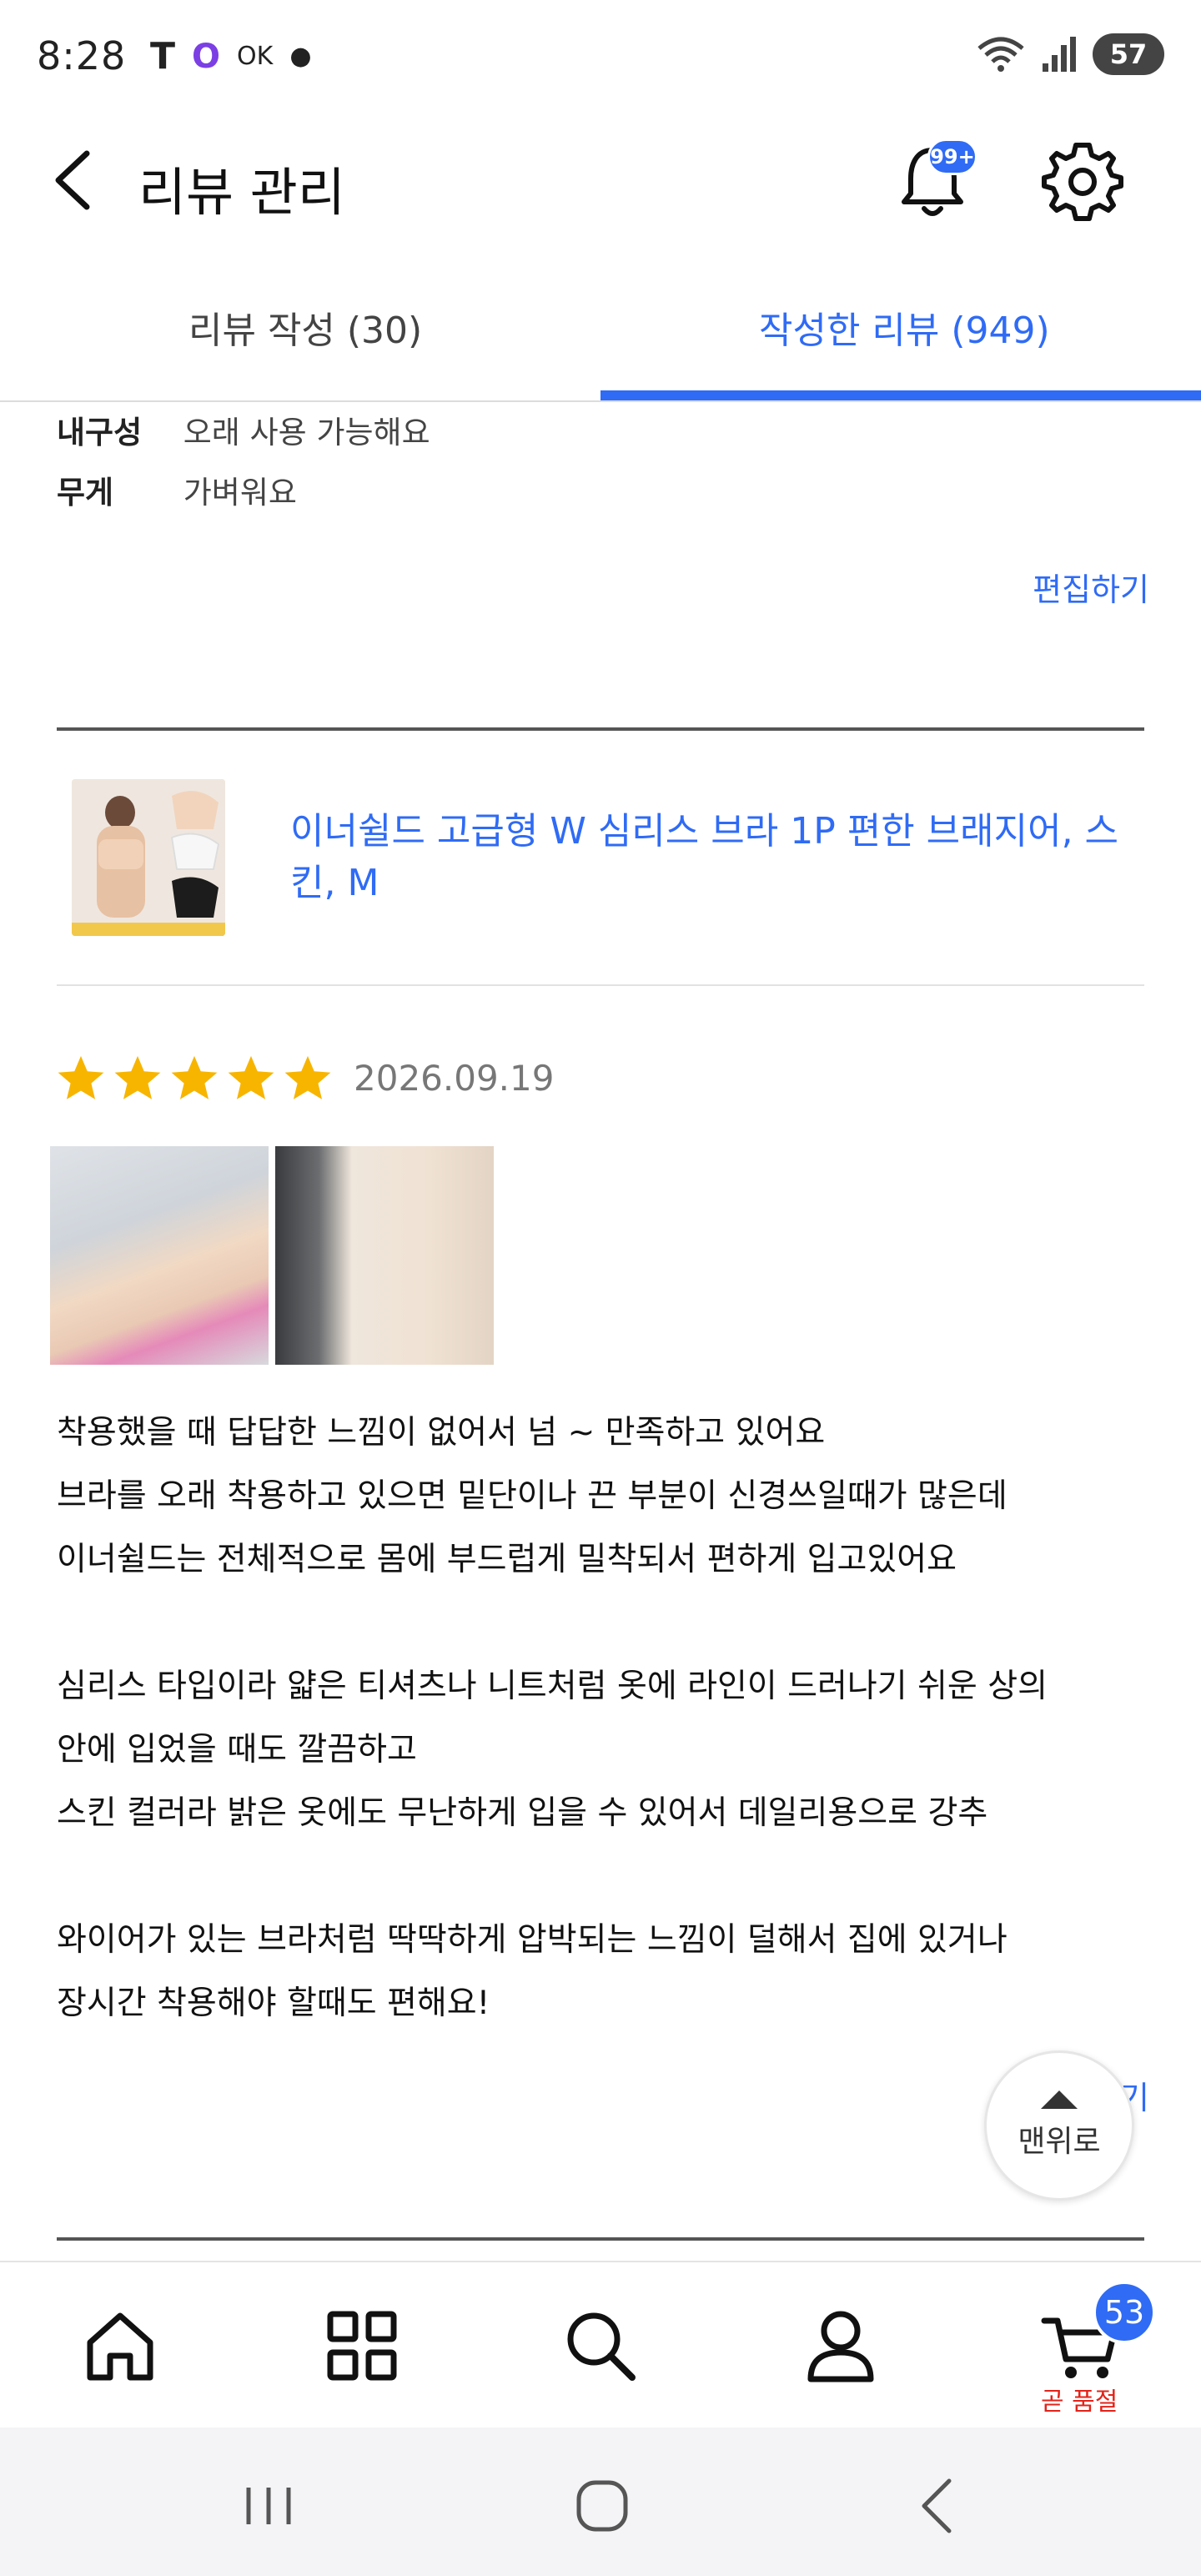 This screenshot has height=2576, width=1201. I want to click on search-icon, so click(601, 2345).